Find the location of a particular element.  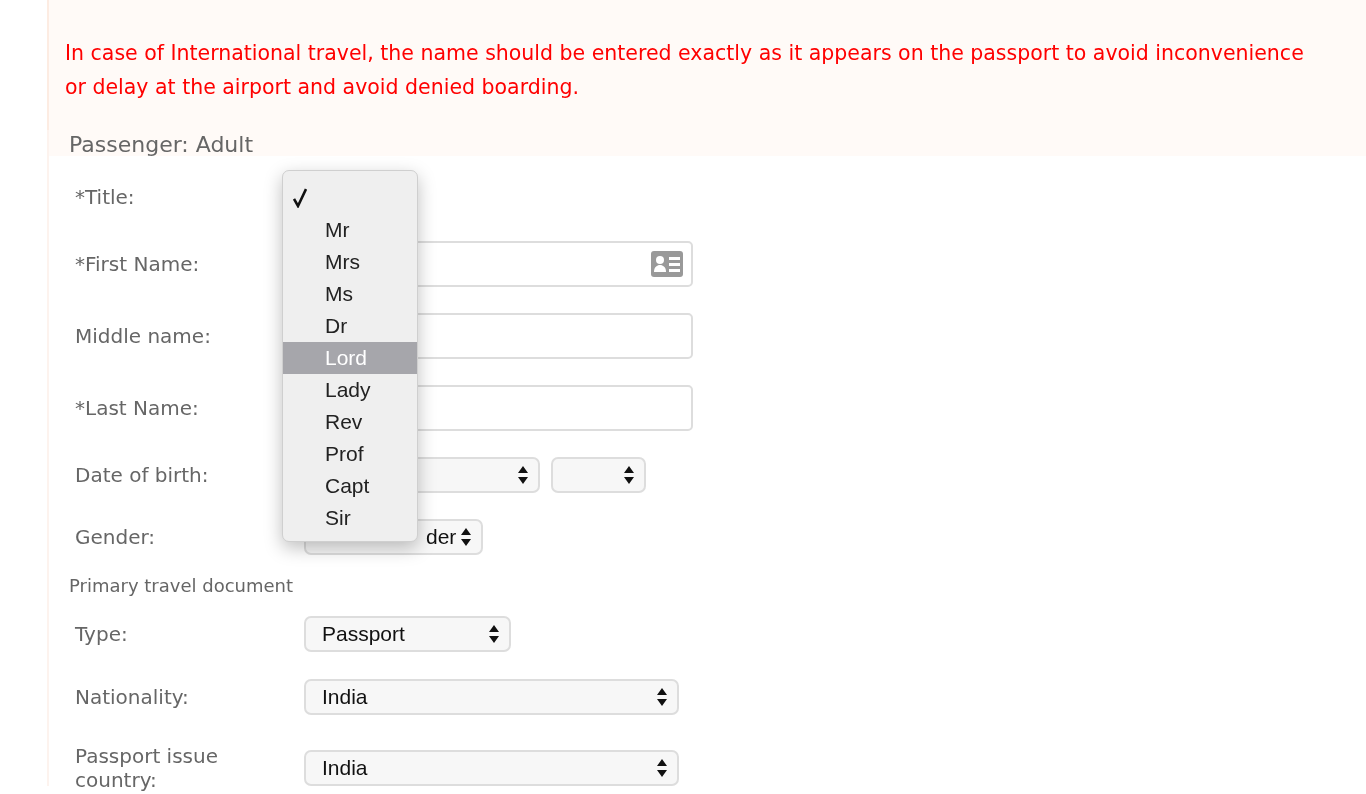

section-heading: Primary travel document is located at coordinates (182, 586).